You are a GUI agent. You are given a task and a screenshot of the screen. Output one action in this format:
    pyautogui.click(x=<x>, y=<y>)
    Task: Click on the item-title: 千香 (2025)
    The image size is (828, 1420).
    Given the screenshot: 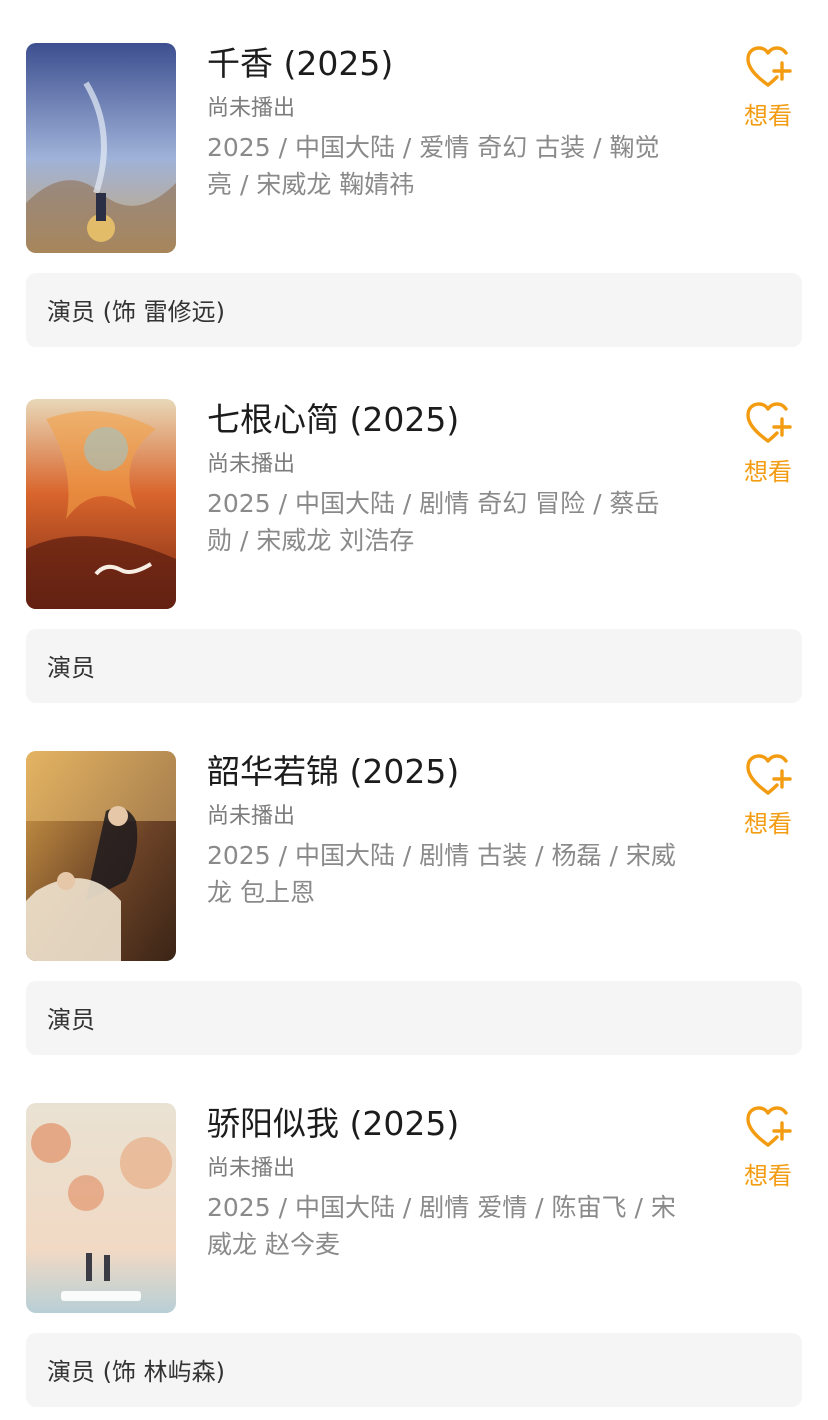 What is the action you would take?
    pyautogui.click(x=300, y=64)
    